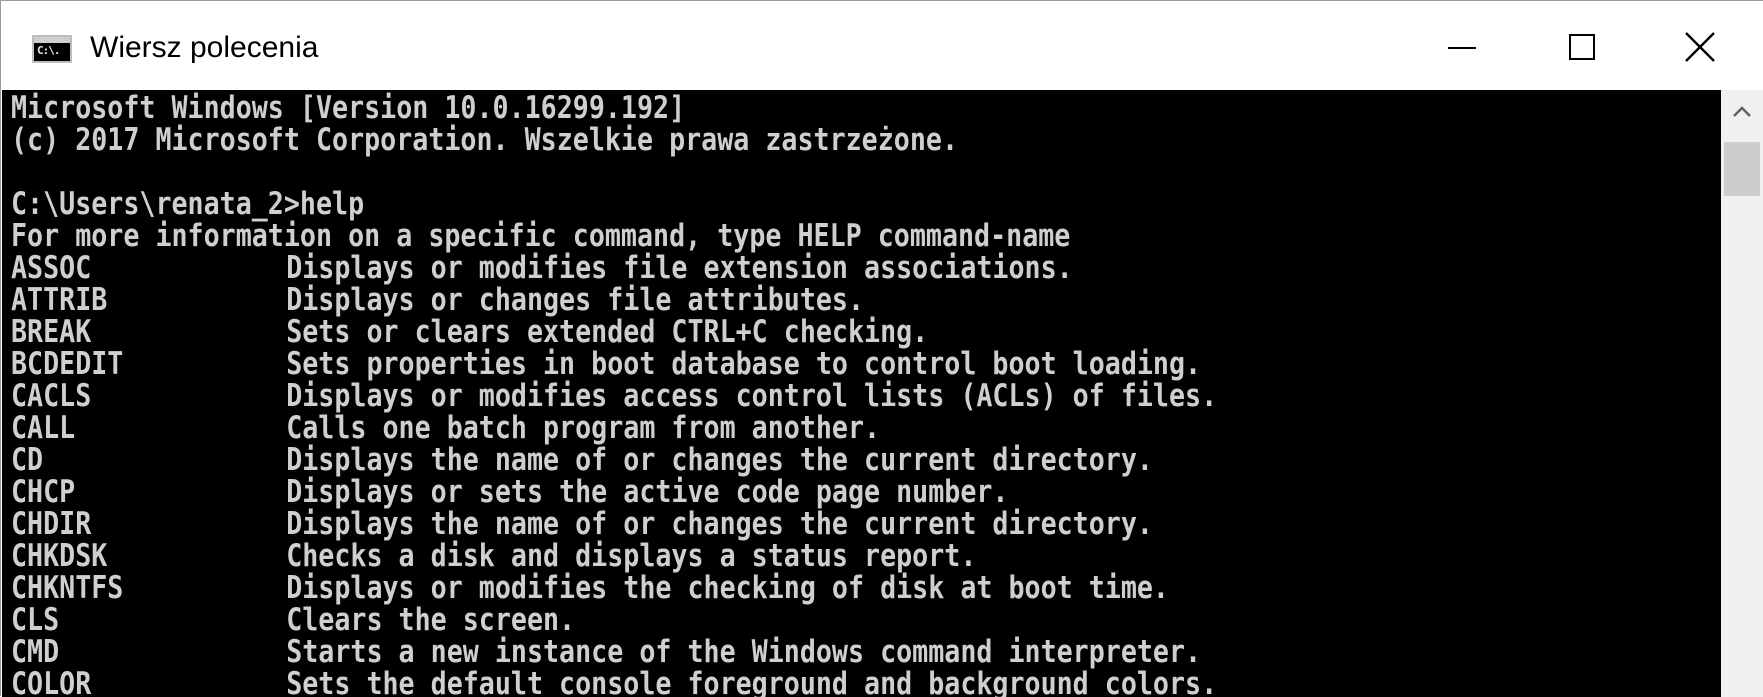  I want to click on window-title: Wiersz polecenia, so click(204, 47).